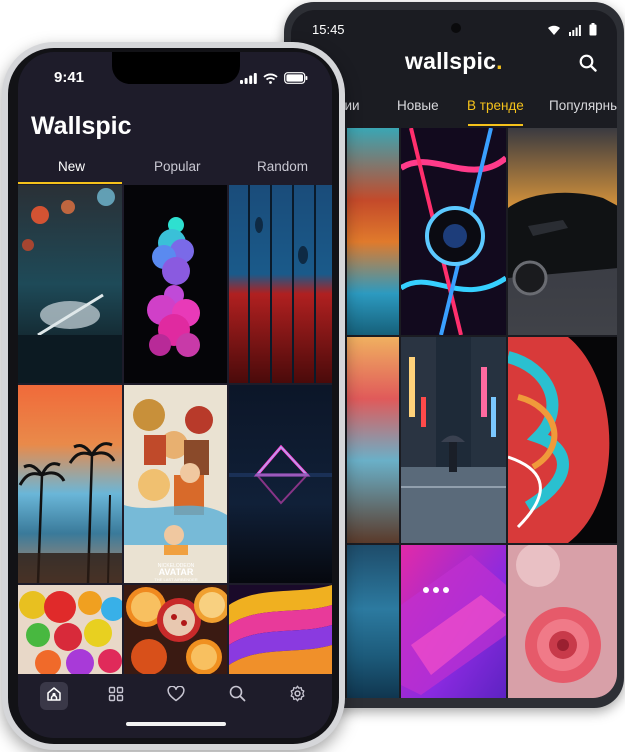  I want to click on settings-icon, so click(297, 696).